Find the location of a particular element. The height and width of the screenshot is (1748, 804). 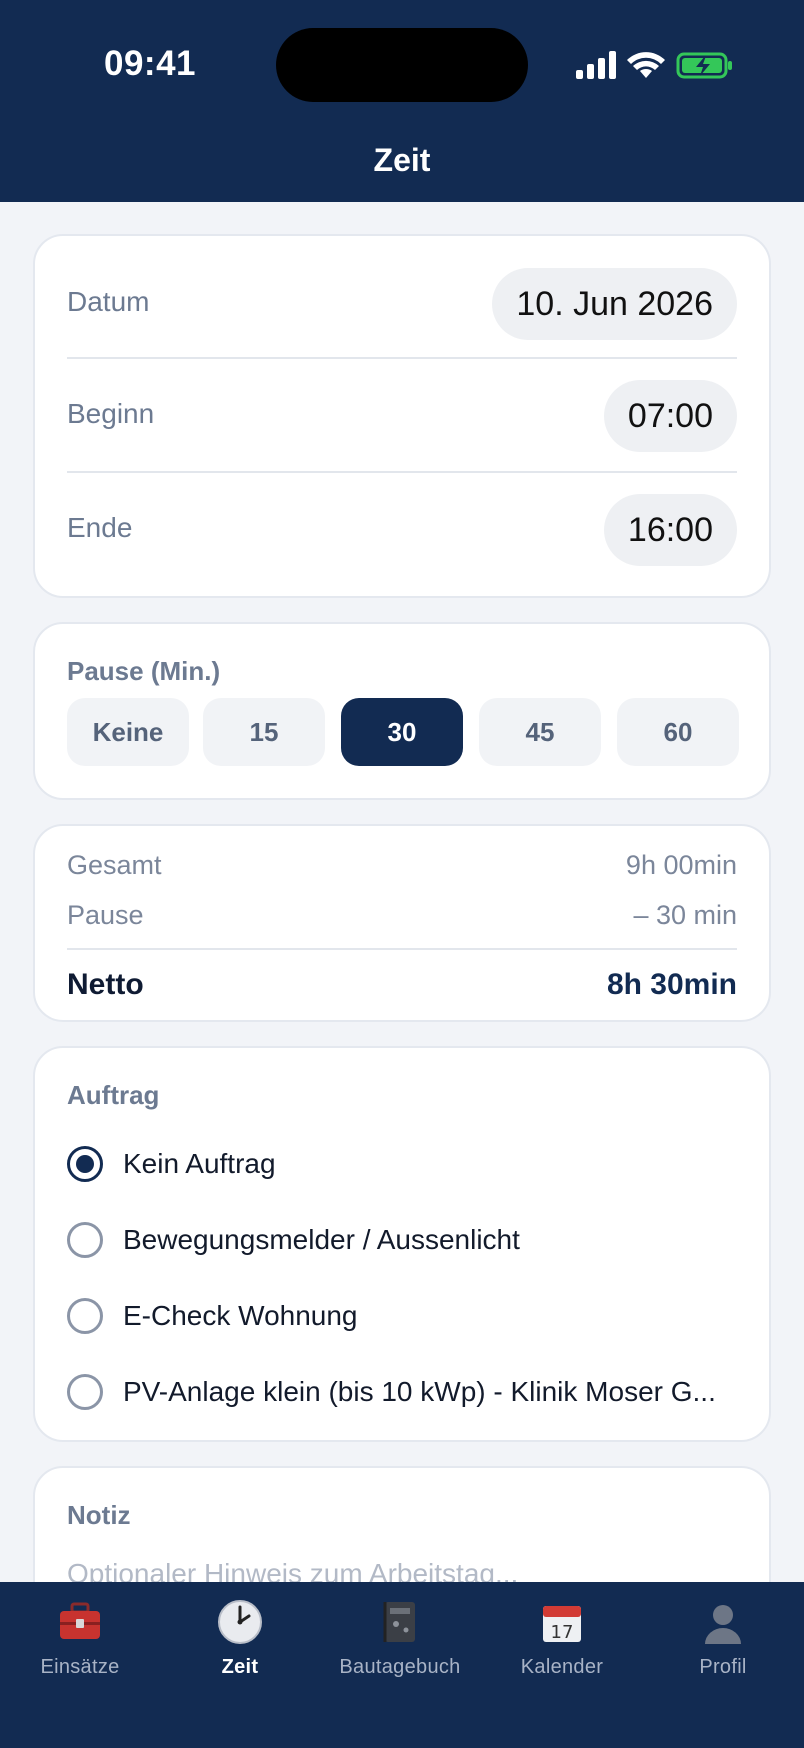

date-label: Datum is located at coordinates (108, 301).